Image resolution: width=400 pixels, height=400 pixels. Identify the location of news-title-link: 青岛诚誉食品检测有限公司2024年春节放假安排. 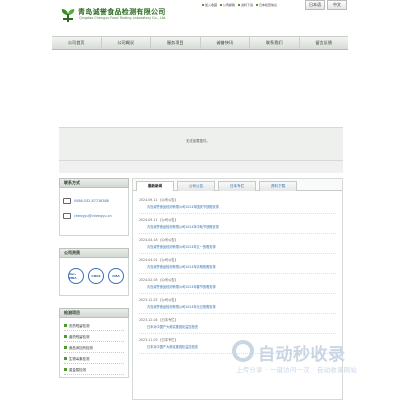
(181, 286).